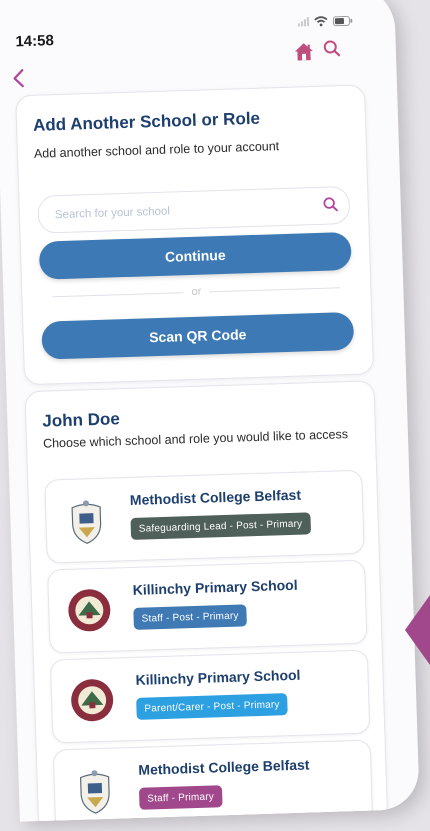 The width and height of the screenshot is (430, 831). Describe the element at coordinates (195, 255) in the screenshot. I see `continue-button: Continue` at that location.